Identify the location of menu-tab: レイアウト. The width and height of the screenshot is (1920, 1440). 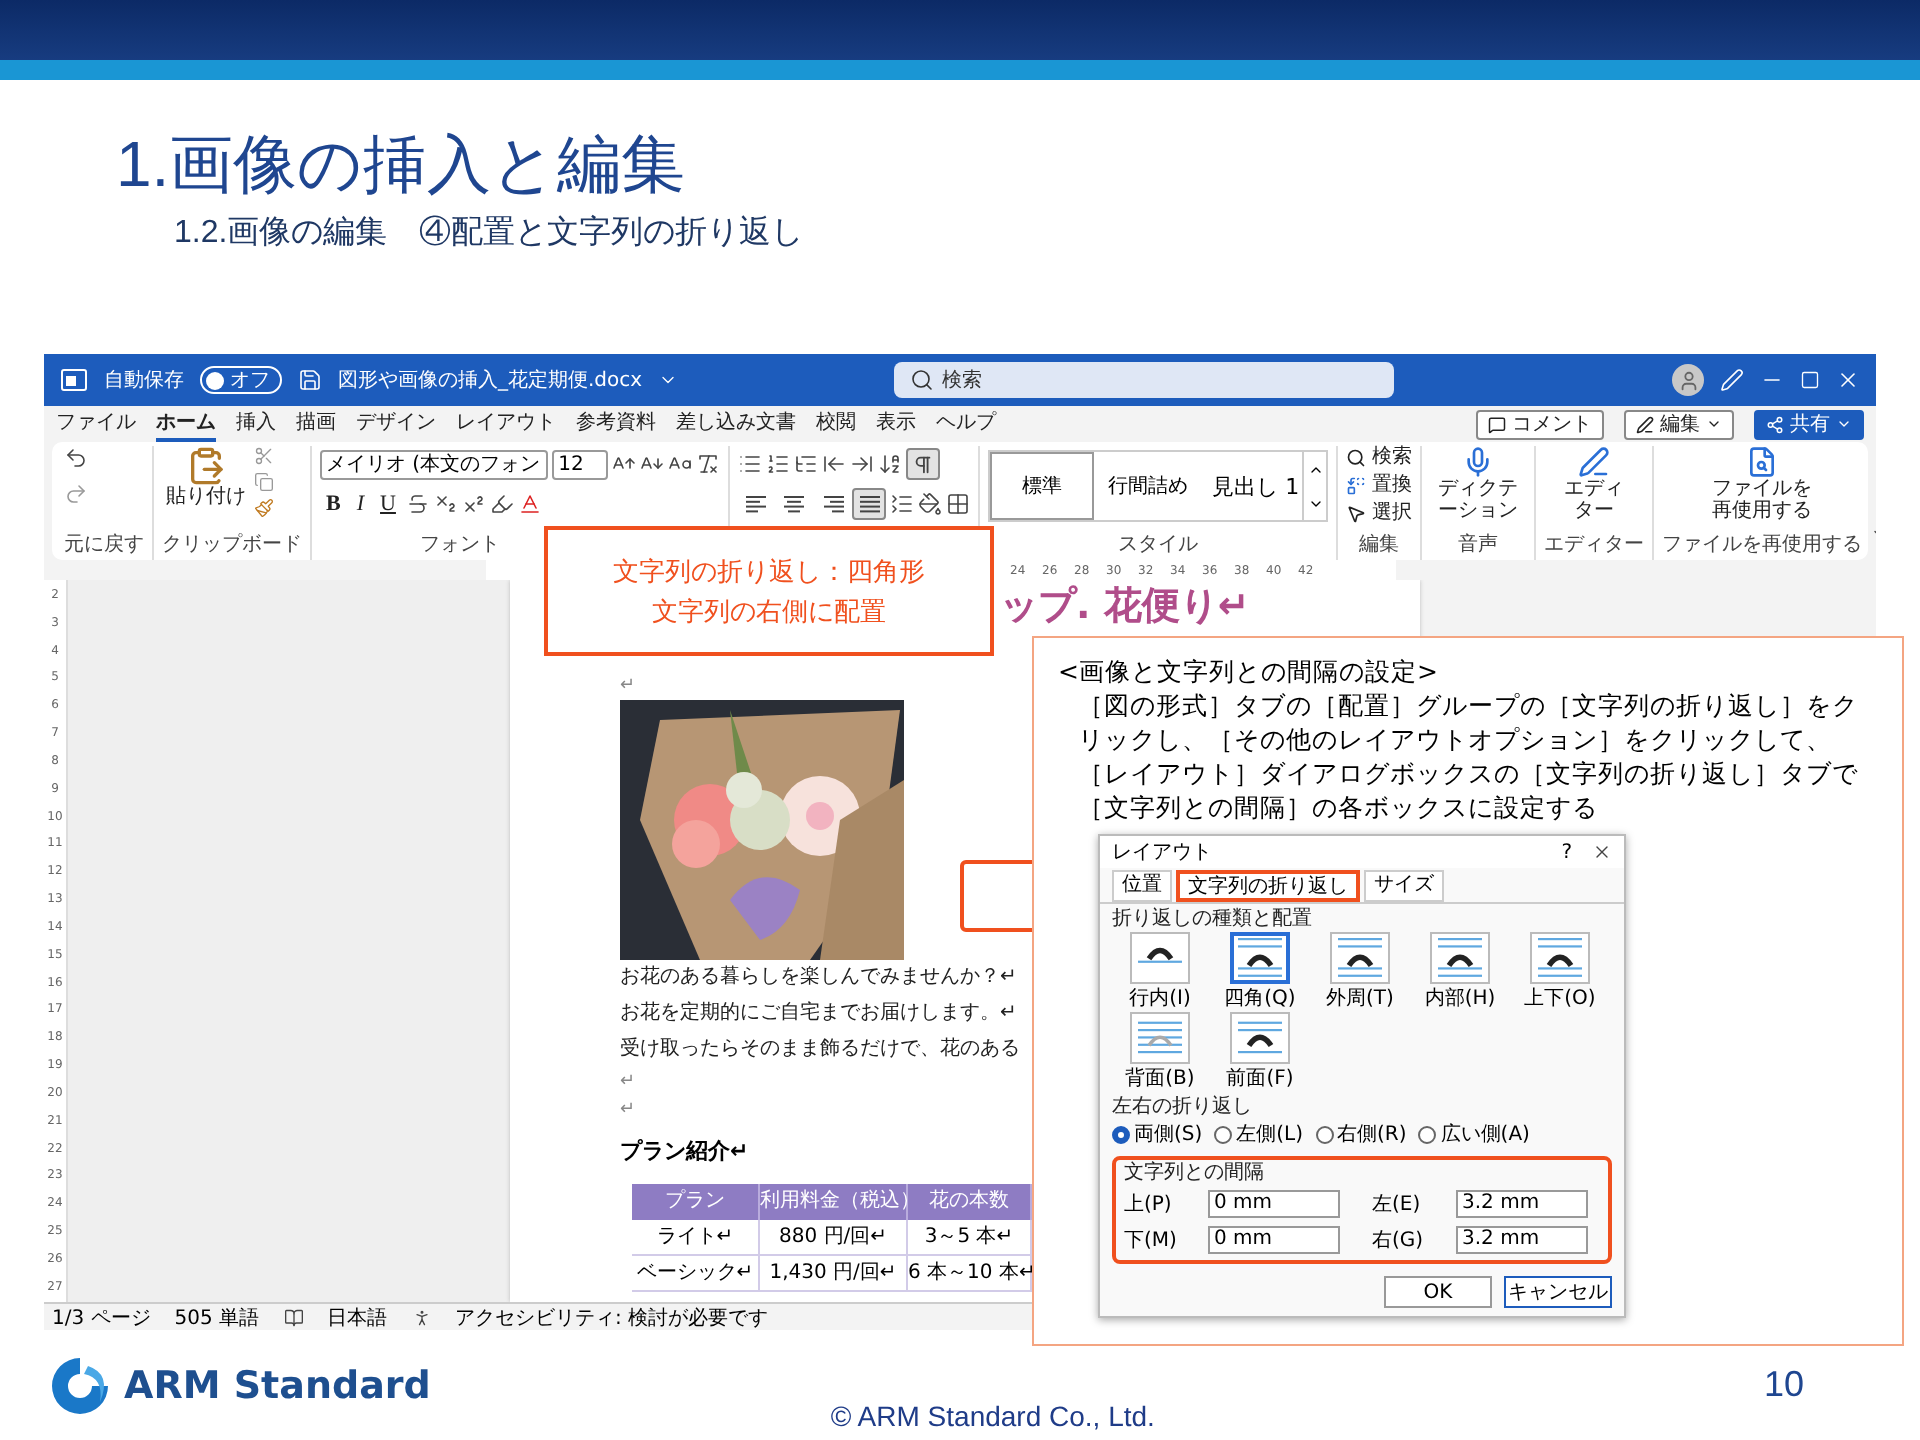
(506, 424).